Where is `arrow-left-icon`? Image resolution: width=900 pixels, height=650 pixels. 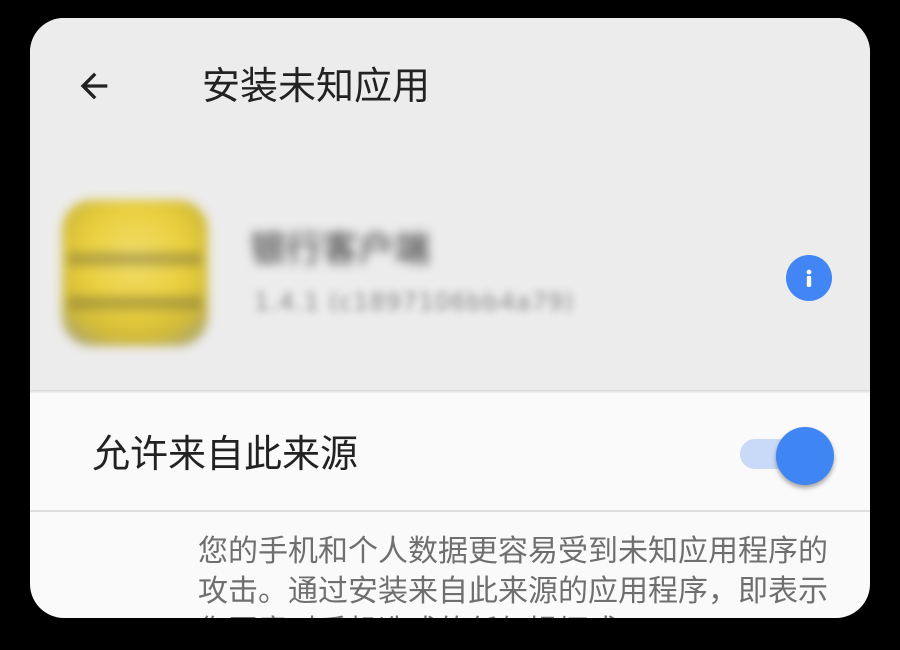
arrow-left-icon is located at coordinates (94, 86).